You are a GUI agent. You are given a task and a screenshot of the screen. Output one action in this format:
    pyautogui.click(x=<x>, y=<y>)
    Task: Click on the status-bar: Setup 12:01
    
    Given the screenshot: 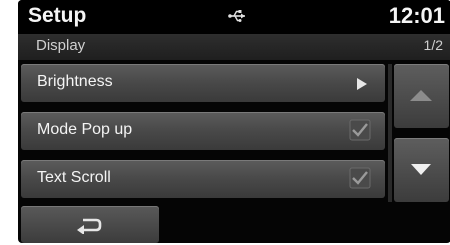 What is the action you would take?
    pyautogui.click(x=234, y=17)
    